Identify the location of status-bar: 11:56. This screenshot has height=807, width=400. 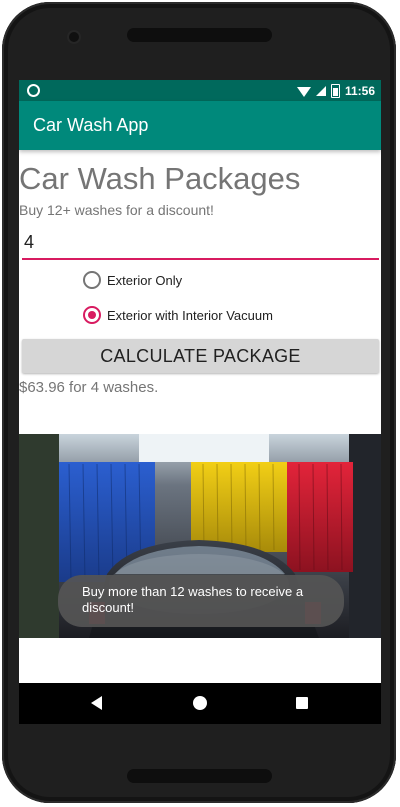
(200, 90).